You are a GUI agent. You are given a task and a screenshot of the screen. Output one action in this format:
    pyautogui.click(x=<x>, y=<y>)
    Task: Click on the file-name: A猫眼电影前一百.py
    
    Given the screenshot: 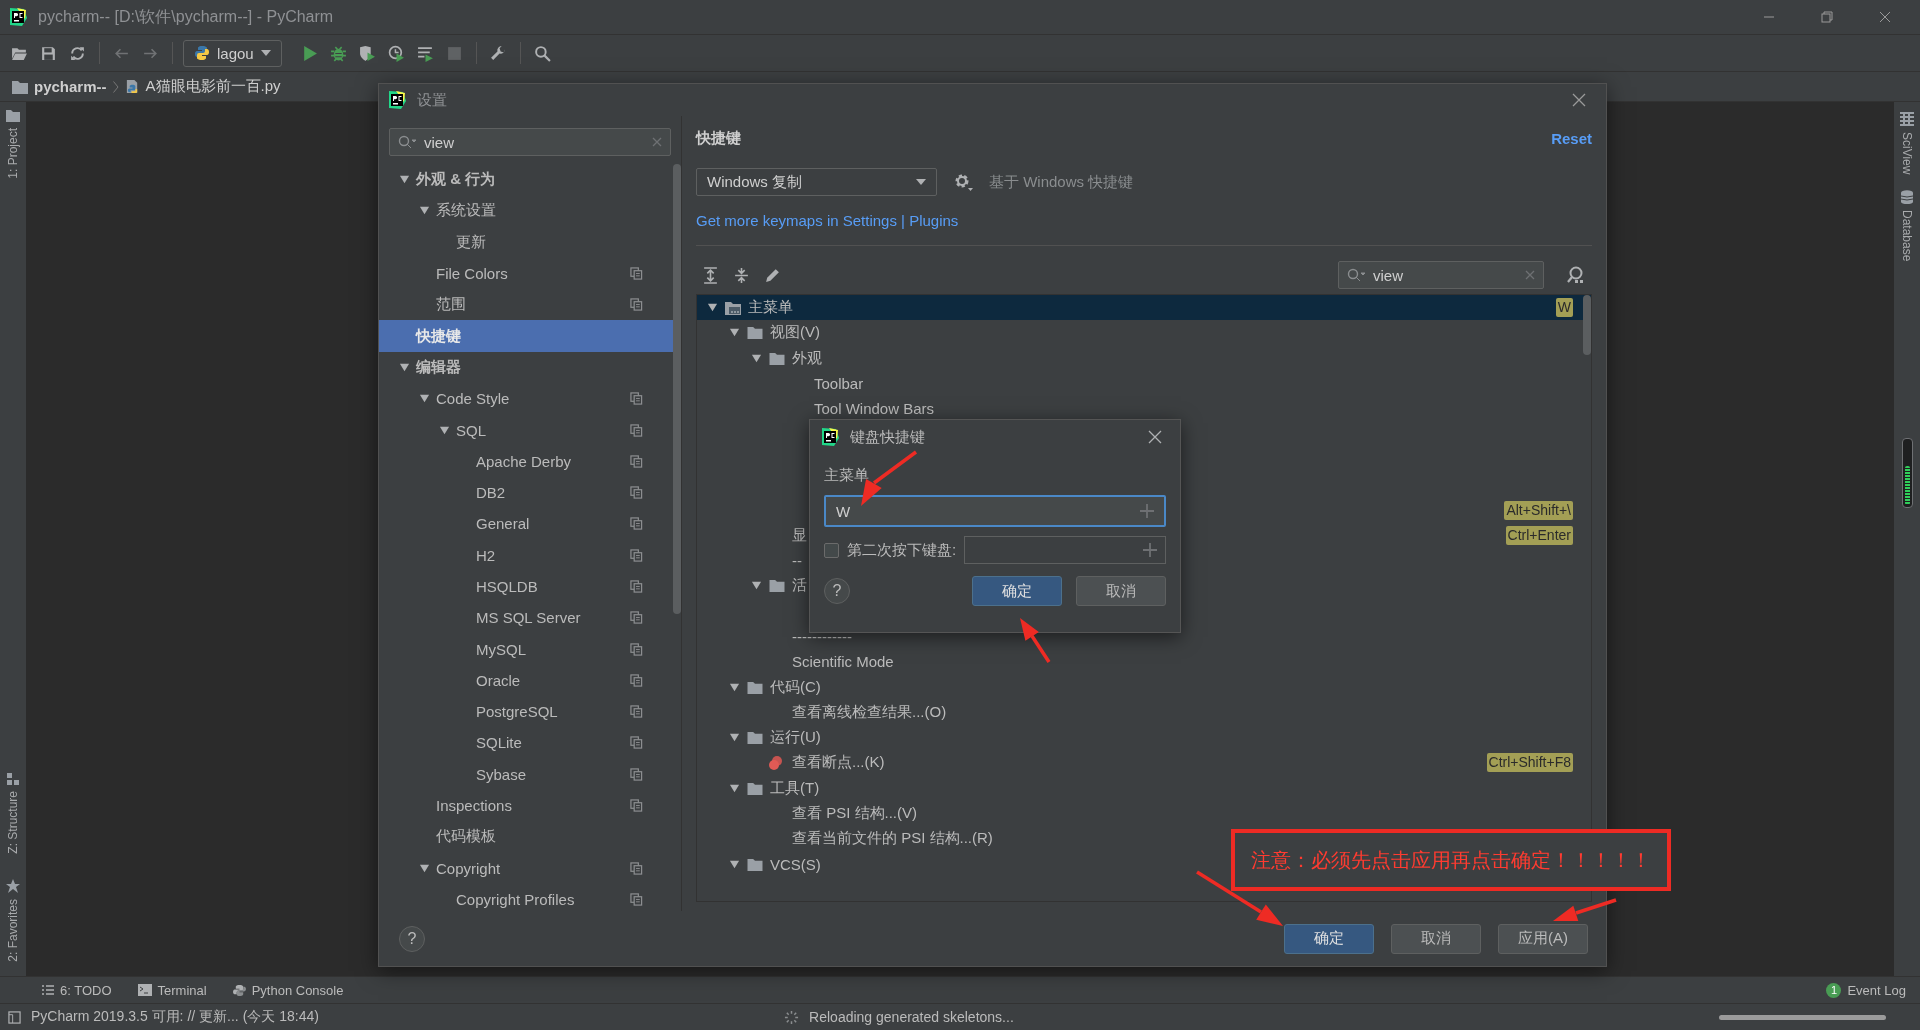 What is the action you would take?
    pyautogui.click(x=213, y=86)
    